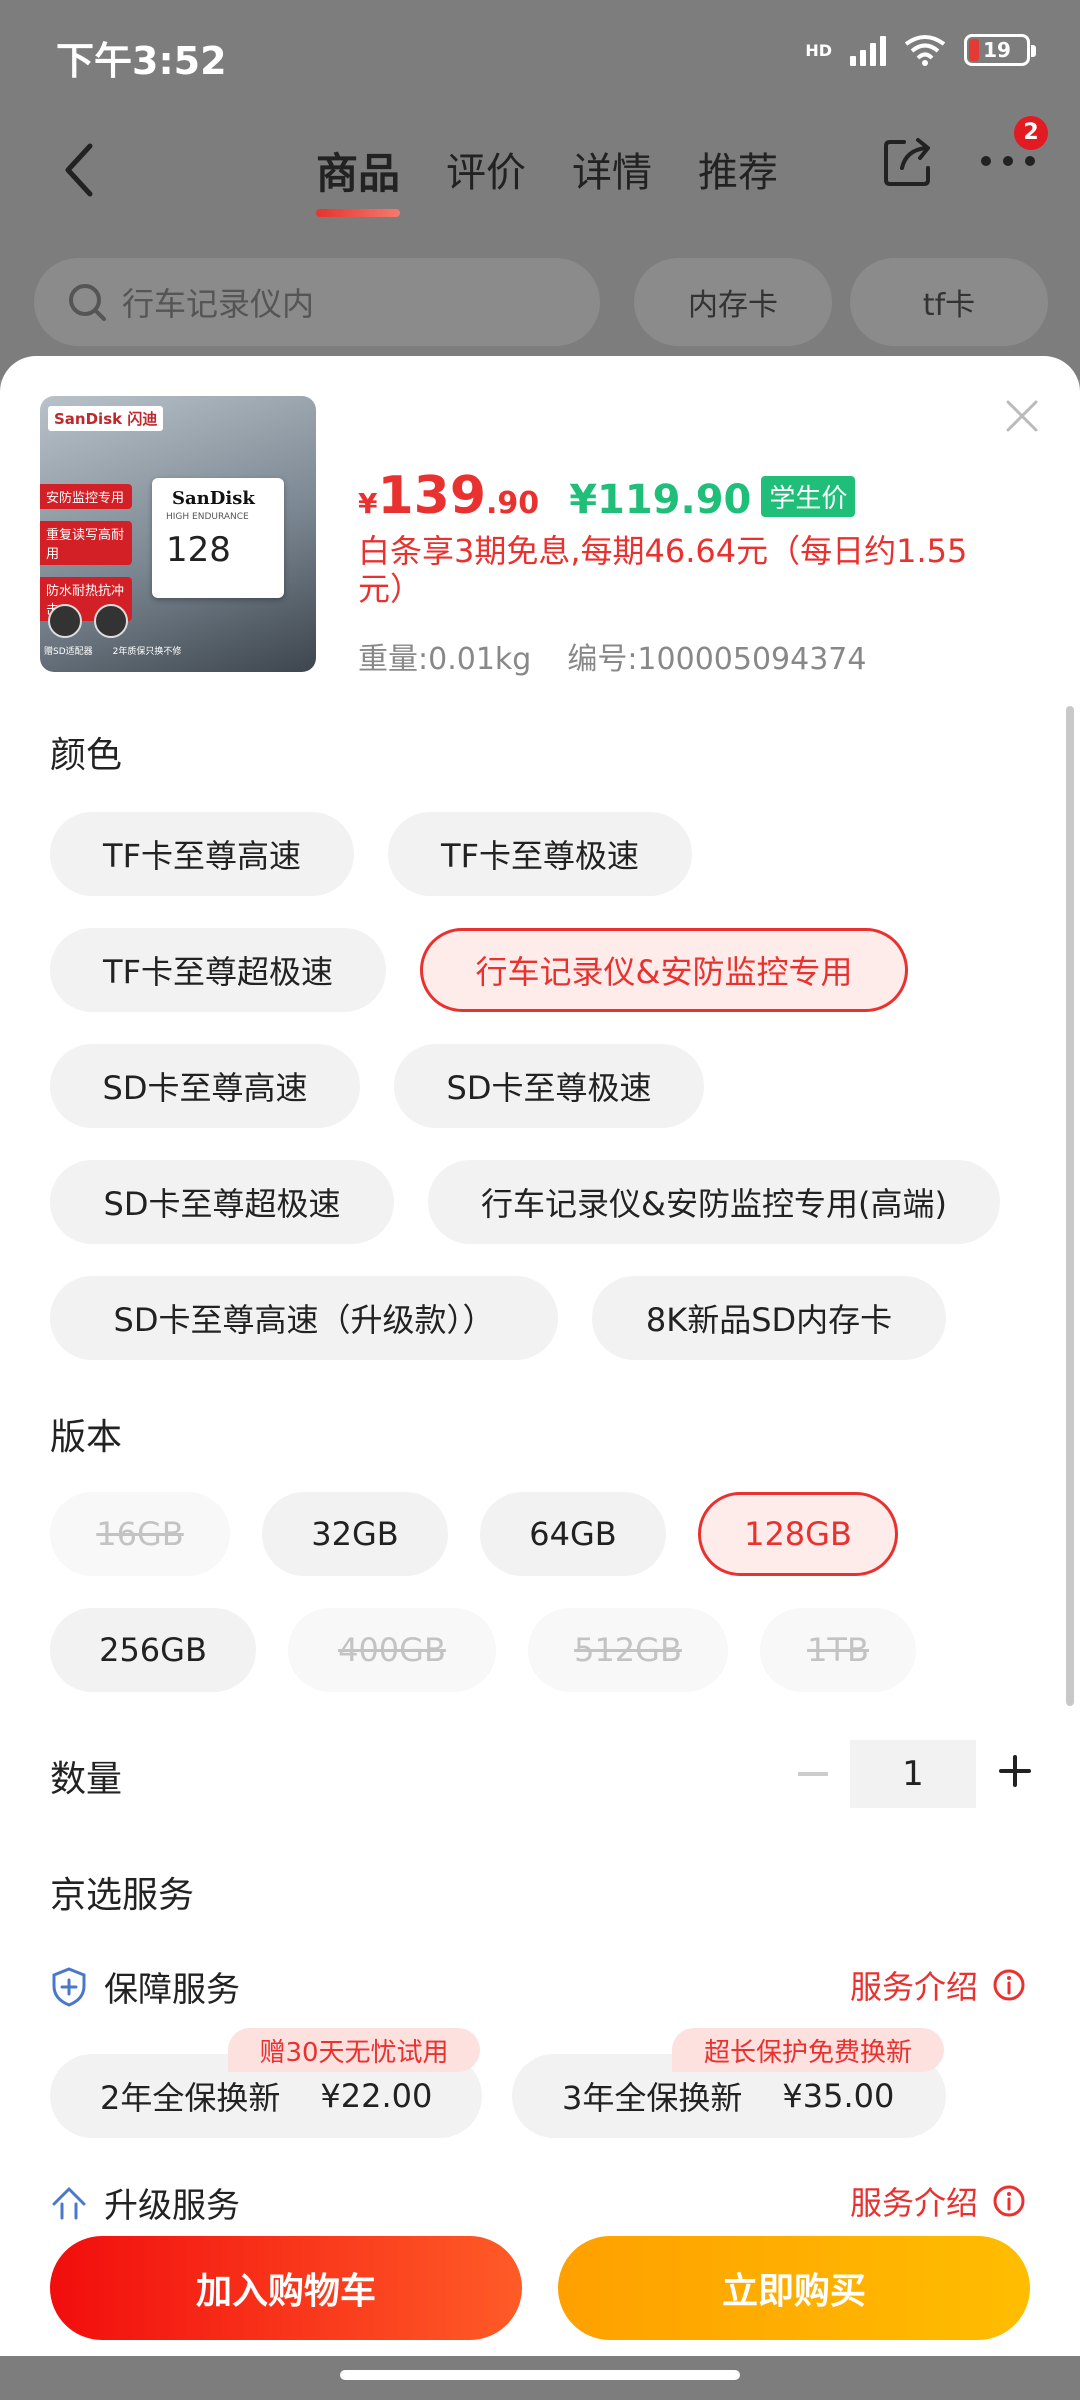 The width and height of the screenshot is (1080, 2400). What do you see at coordinates (818, 50) in the screenshot?
I see `hd-indicator: HD` at bounding box center [818, 50].